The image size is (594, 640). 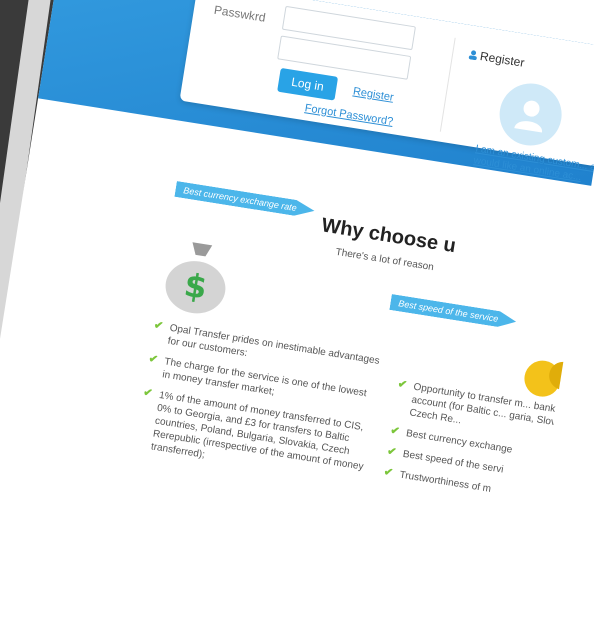 I want to click on login-button: Log in, so click(x=308, y=84).